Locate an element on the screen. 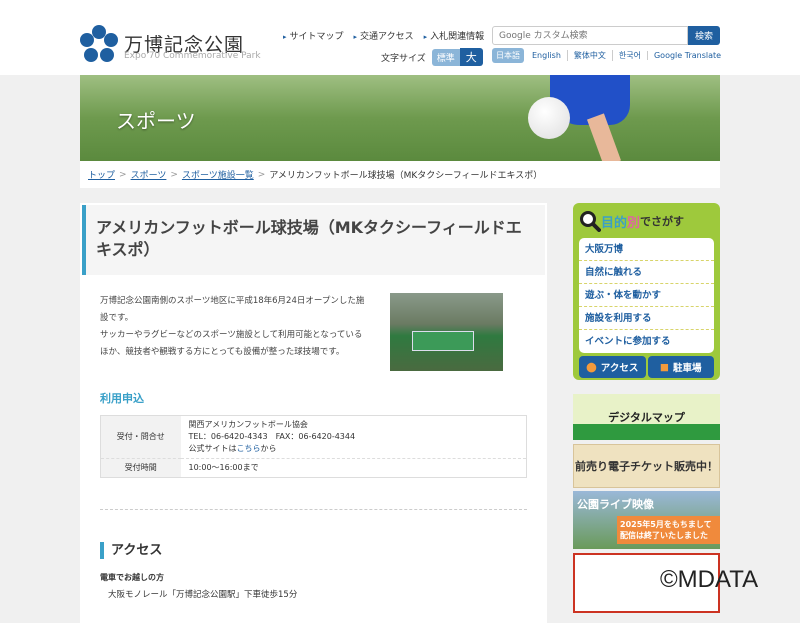 The image size is (800, 623). breadcrumb-top: トップ is located at coordinates (101, 174).